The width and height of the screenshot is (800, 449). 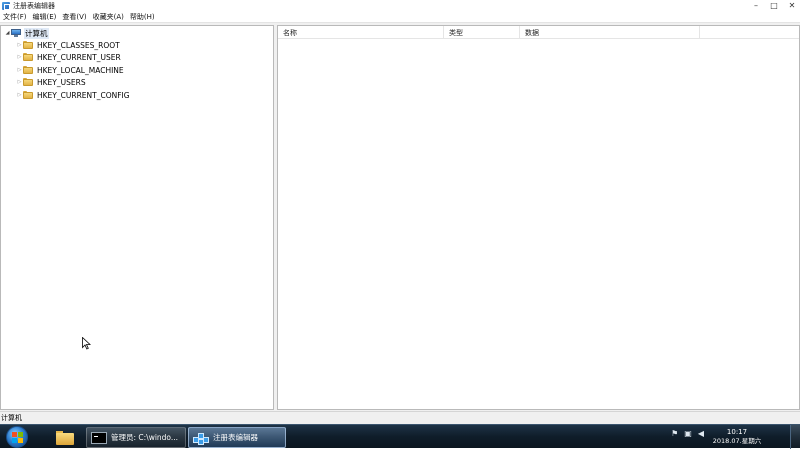 What do you see at coordinates (79, 57) in the screenshot?
I see `tree-key-label: HKEY_CURRENT_USER` at bounding box center [79, 57].